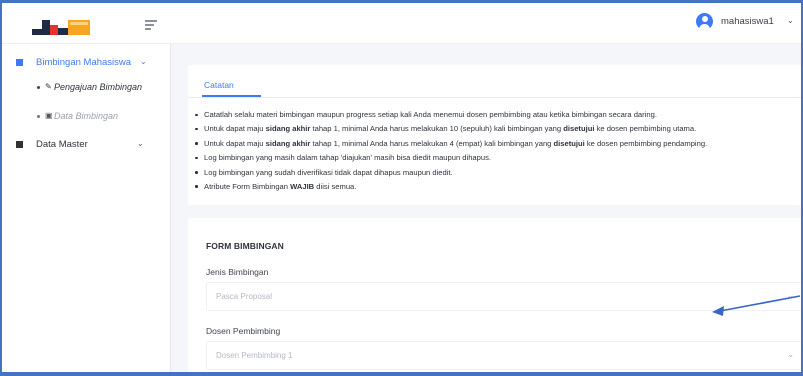 This screenshot has width=803, height=376. I want to click on sidebar-item-bimbingan-mahasiswa: Bimbingan Mahasiswa ⌄, so click(86, 64).